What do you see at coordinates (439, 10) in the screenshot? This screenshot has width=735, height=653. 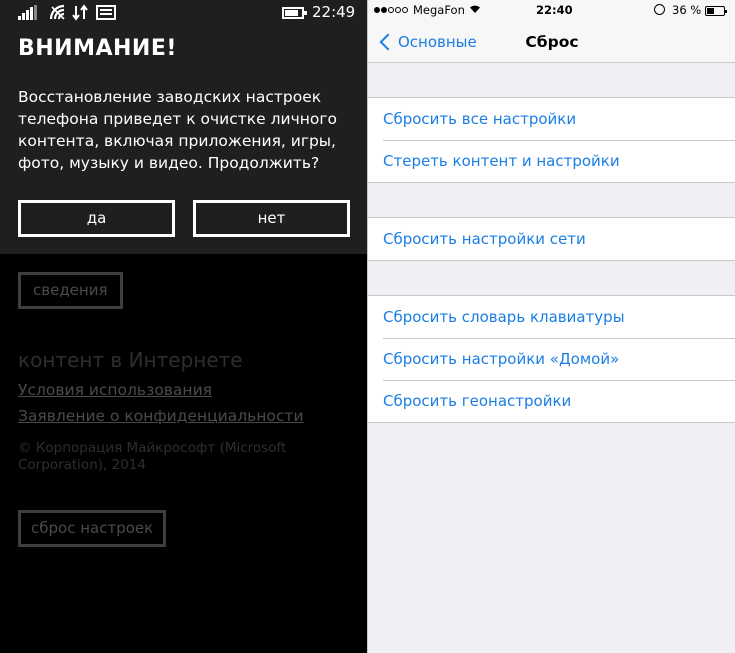 I see `carrier-name: MegaFon` at bounding box center [439, 10].